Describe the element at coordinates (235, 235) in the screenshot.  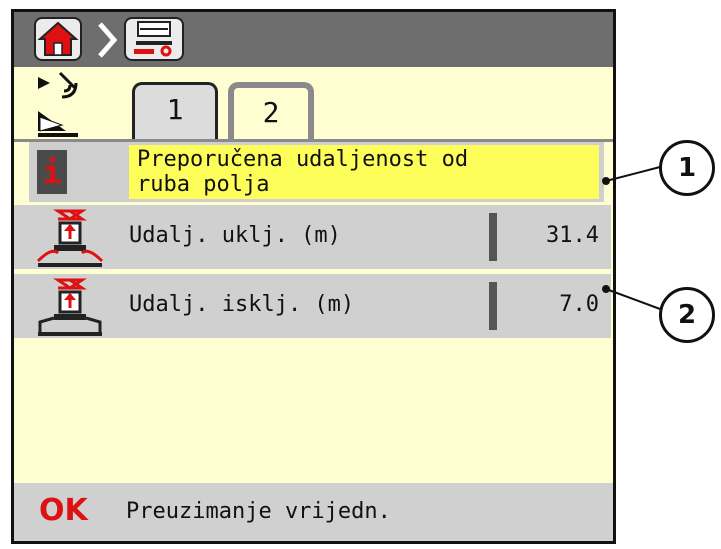
I see `param-label: Udalj. uklj. (m)` at that location.